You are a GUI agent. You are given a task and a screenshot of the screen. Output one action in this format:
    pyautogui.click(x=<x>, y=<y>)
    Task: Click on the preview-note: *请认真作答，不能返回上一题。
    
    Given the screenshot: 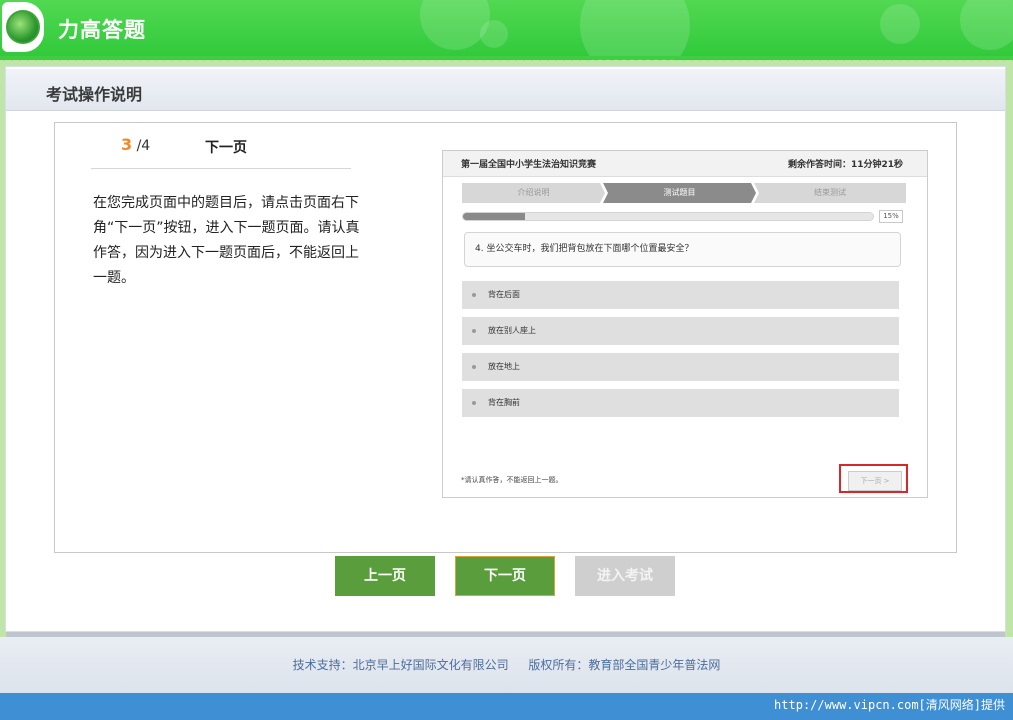 What is the action you would take?
    pyautogui.click(x=512, y=480)
    